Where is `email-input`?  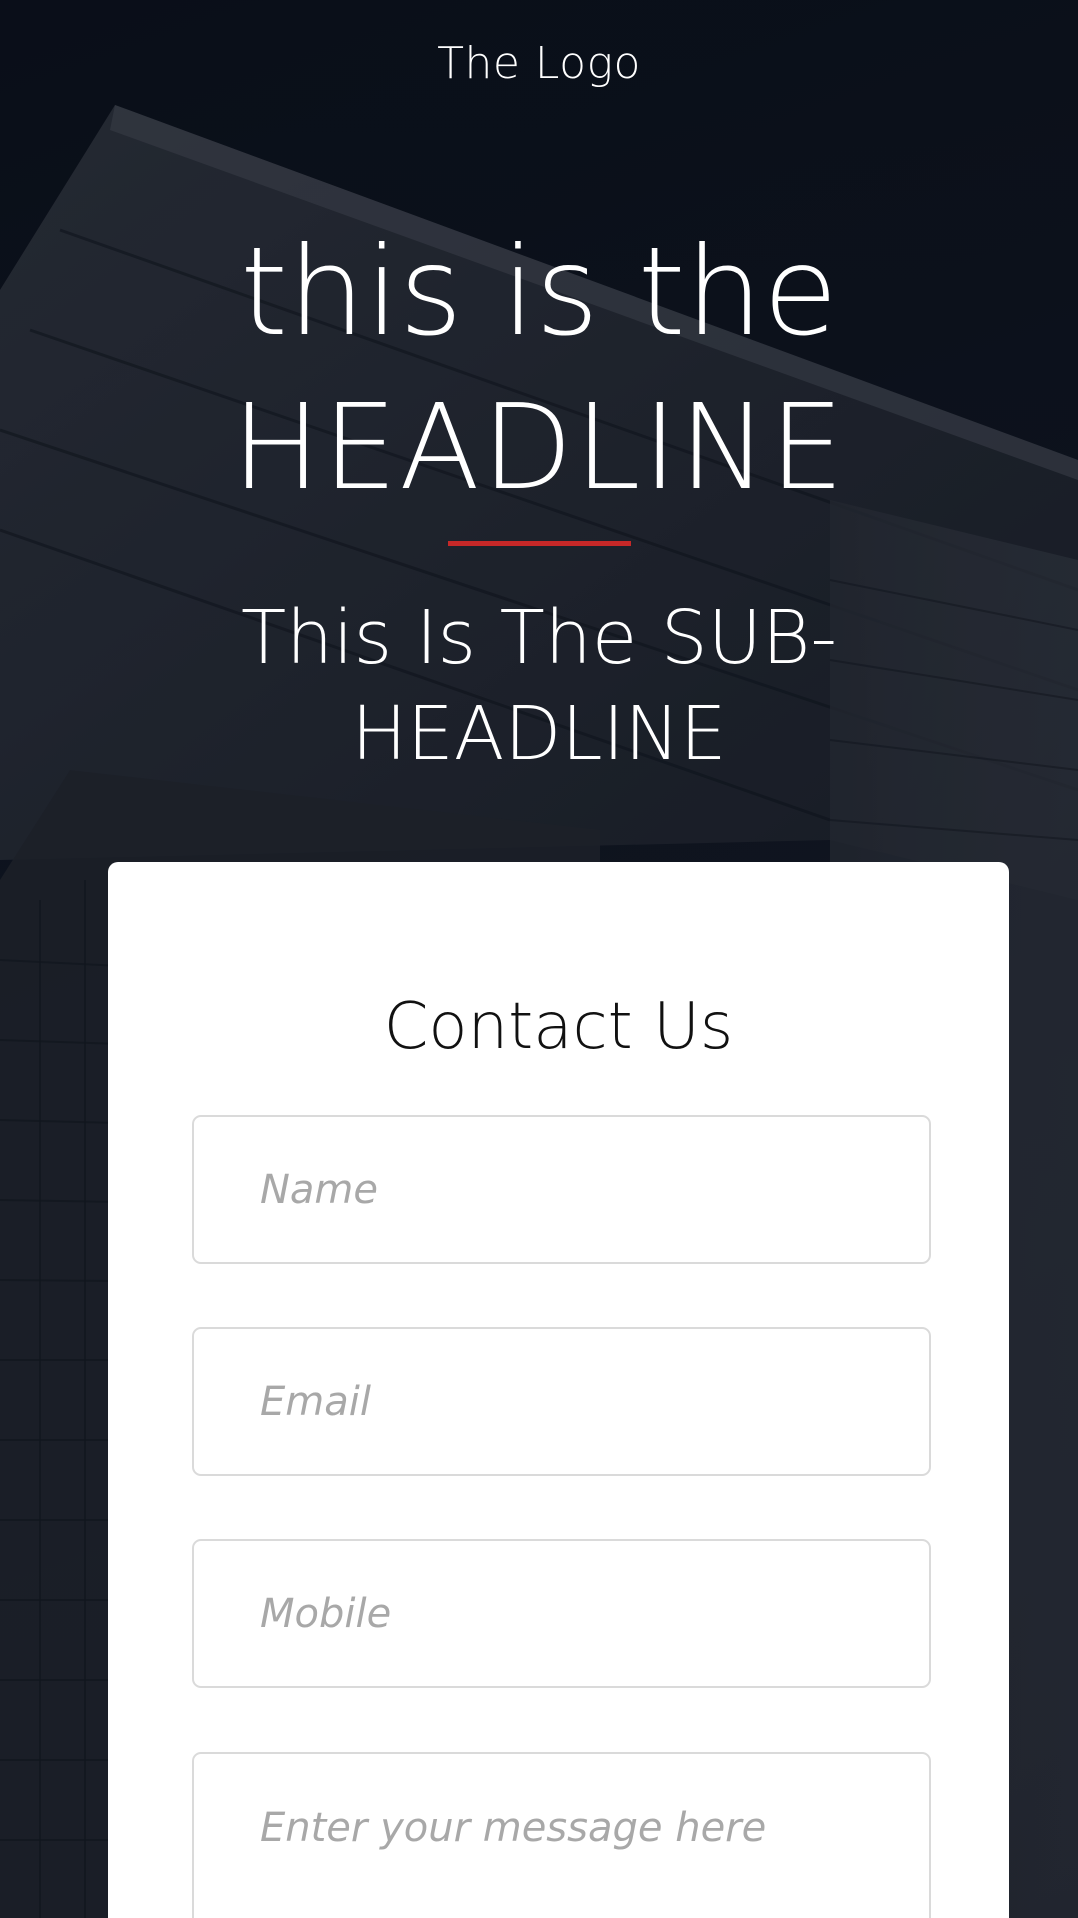 email-input is located at coordinates (561, 1401).